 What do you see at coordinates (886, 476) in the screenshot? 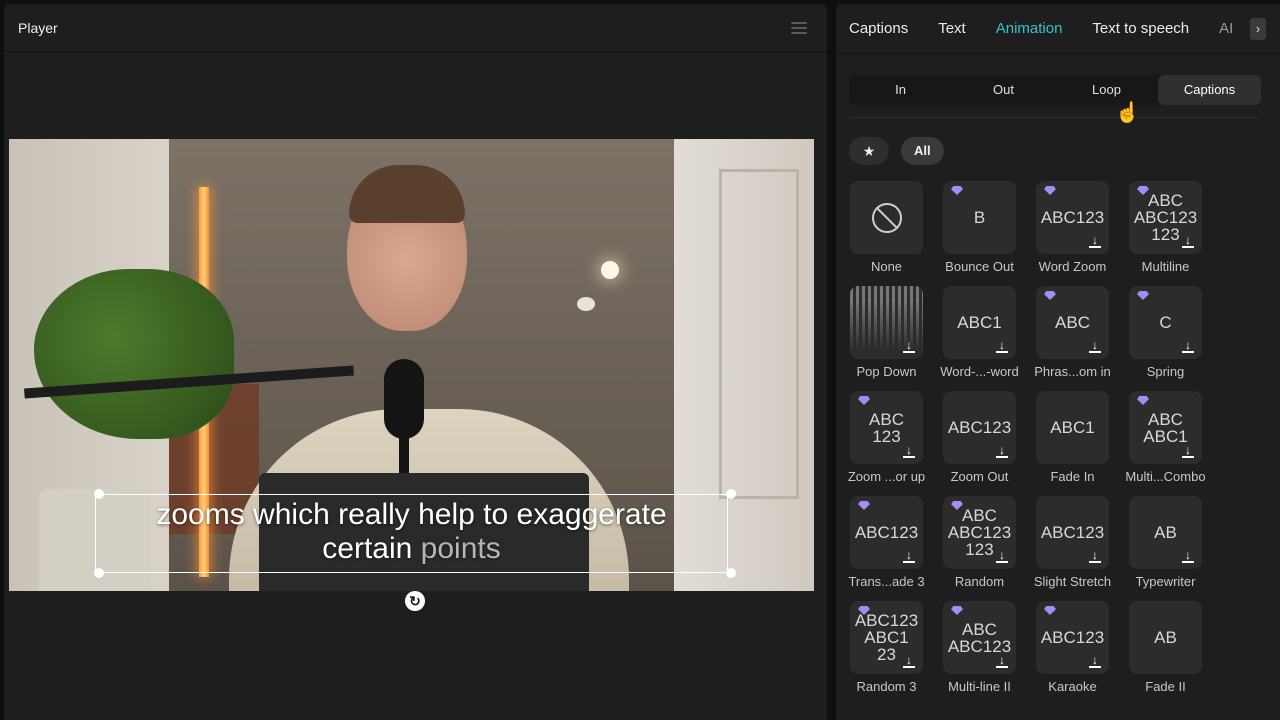
I see `animation-label: Zoom ...or up` at bounding box center [886, 476].